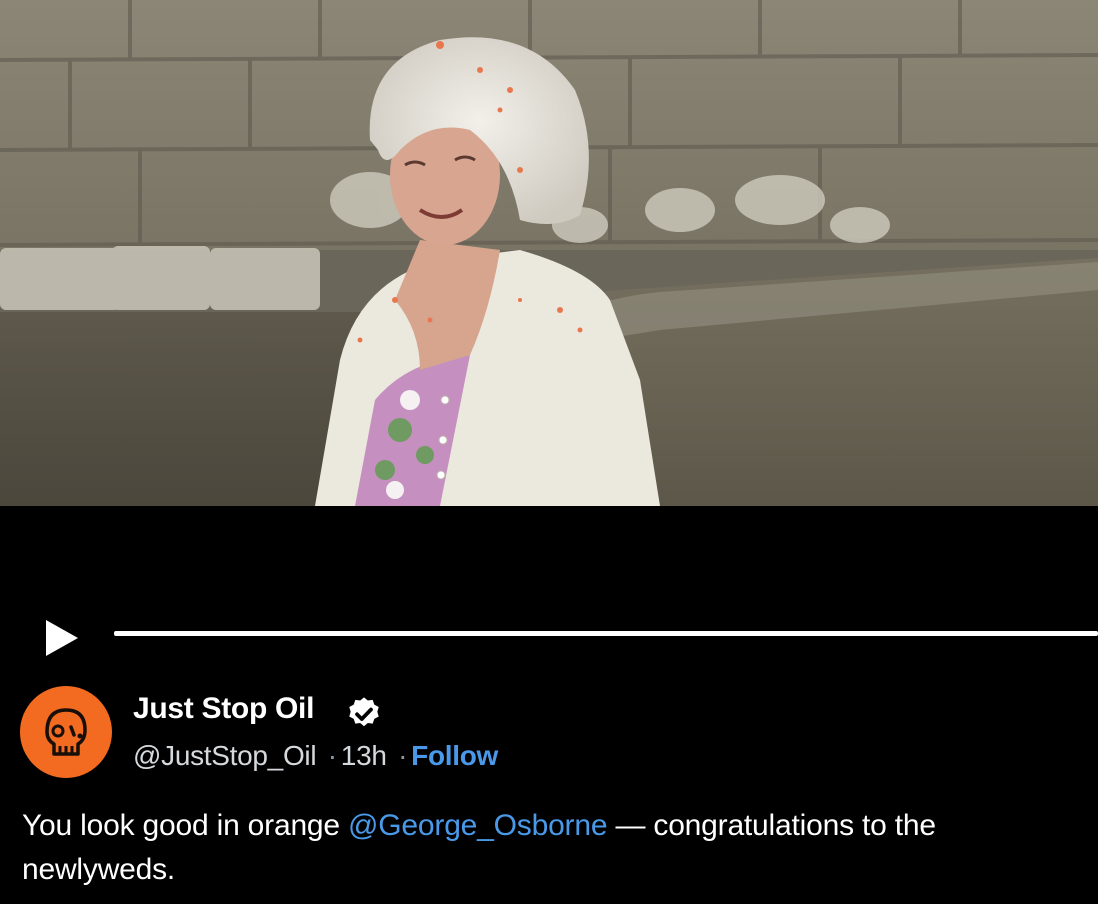  I want to click on author-avatar, so click(66, 732).